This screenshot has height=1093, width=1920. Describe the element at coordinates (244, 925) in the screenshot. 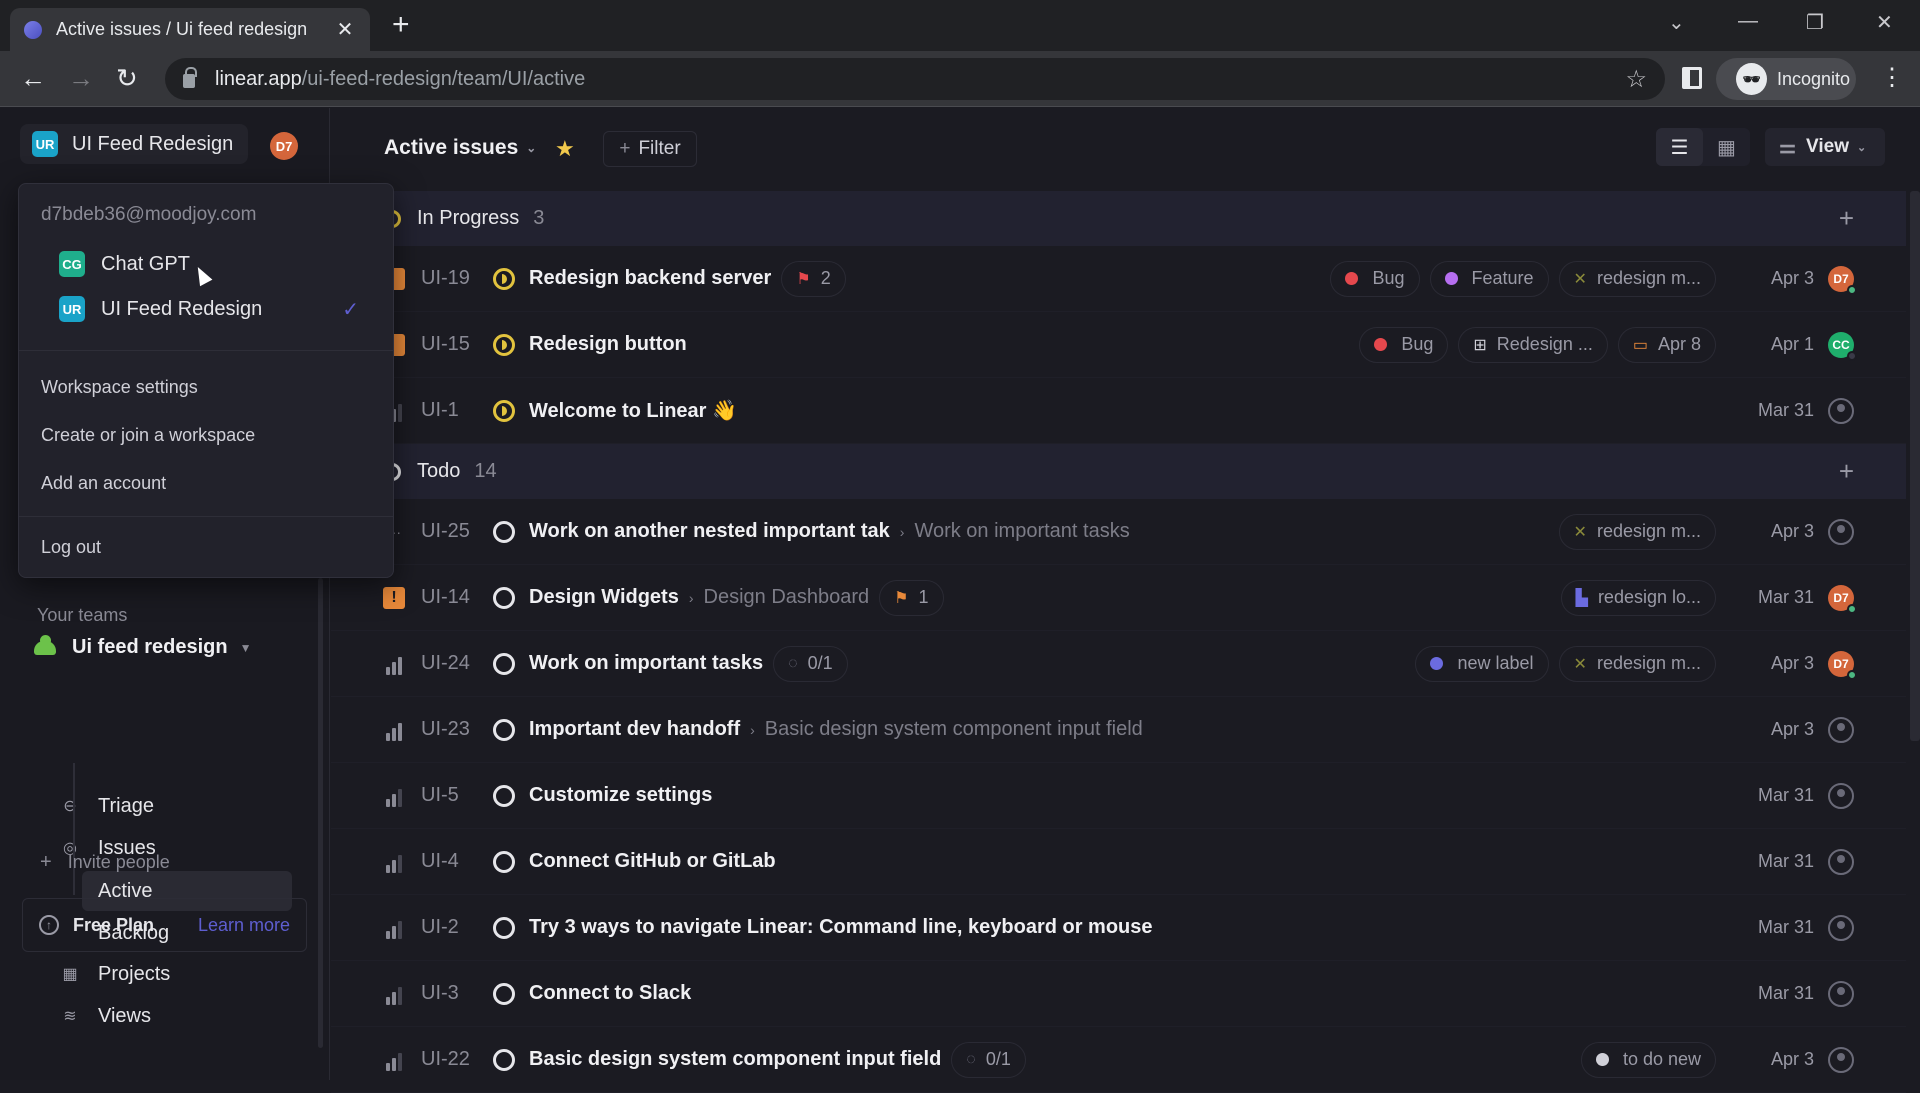

I see `learn-more-link: Learn more` at that location.